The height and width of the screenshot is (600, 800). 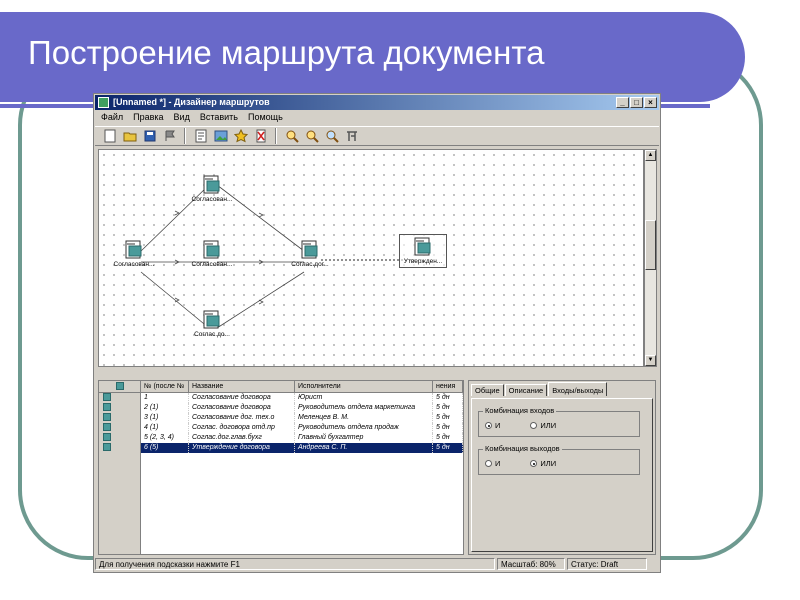 I want to click on outputs-or-radio: ИЛИ, so click(x=543, y=463).